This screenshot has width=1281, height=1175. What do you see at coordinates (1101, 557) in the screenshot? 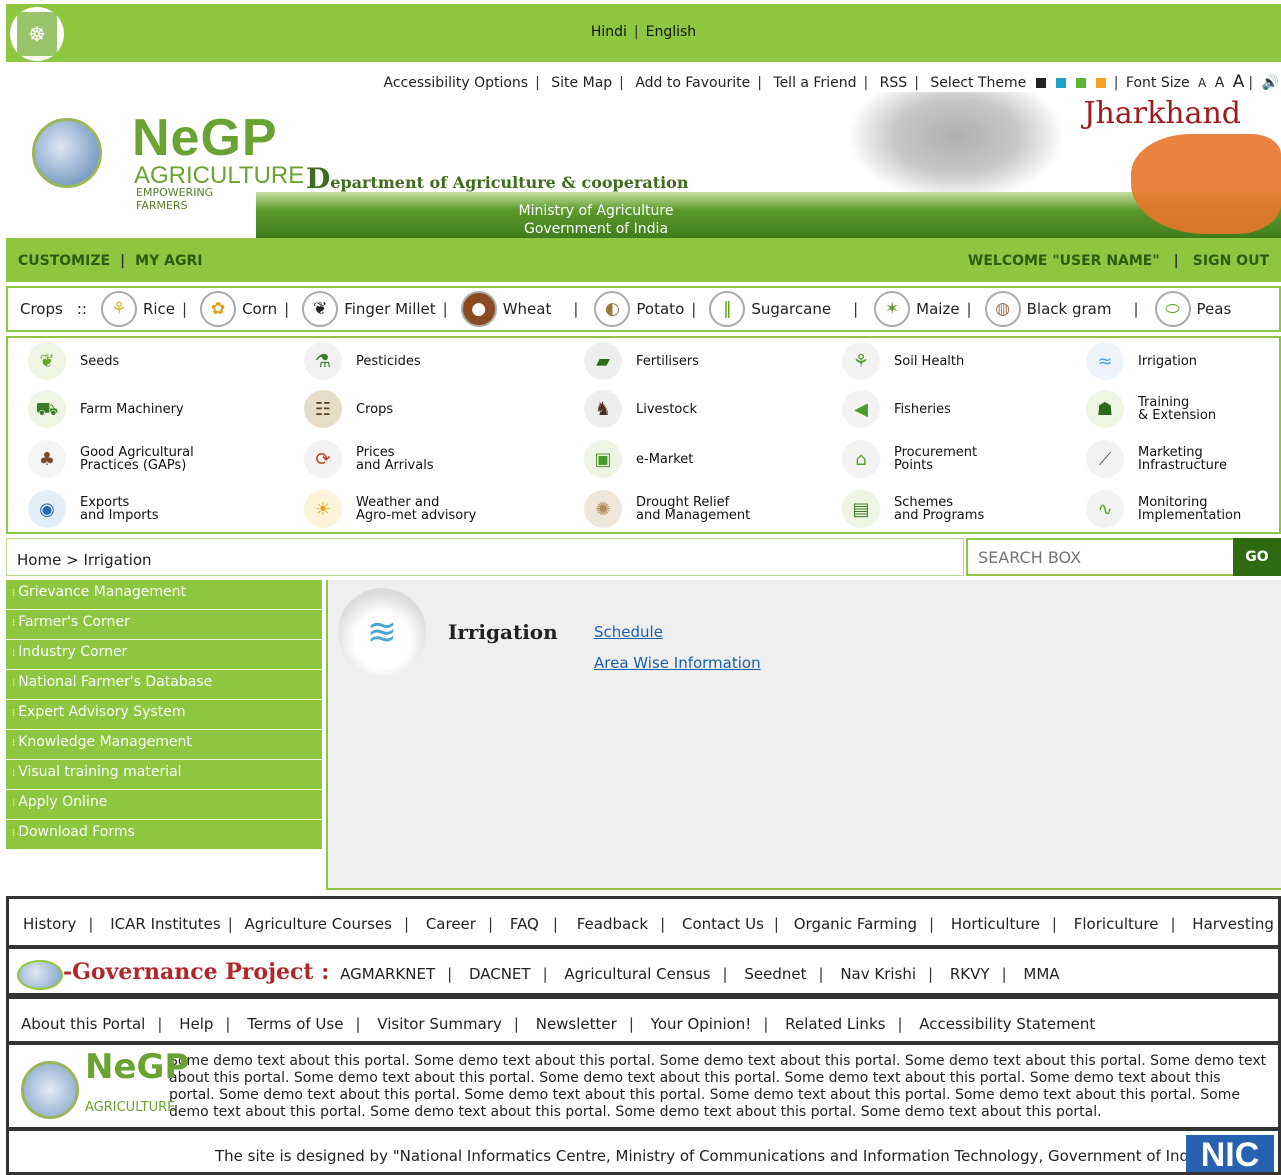
I see `search-input` at bounding box center [1101, 557].